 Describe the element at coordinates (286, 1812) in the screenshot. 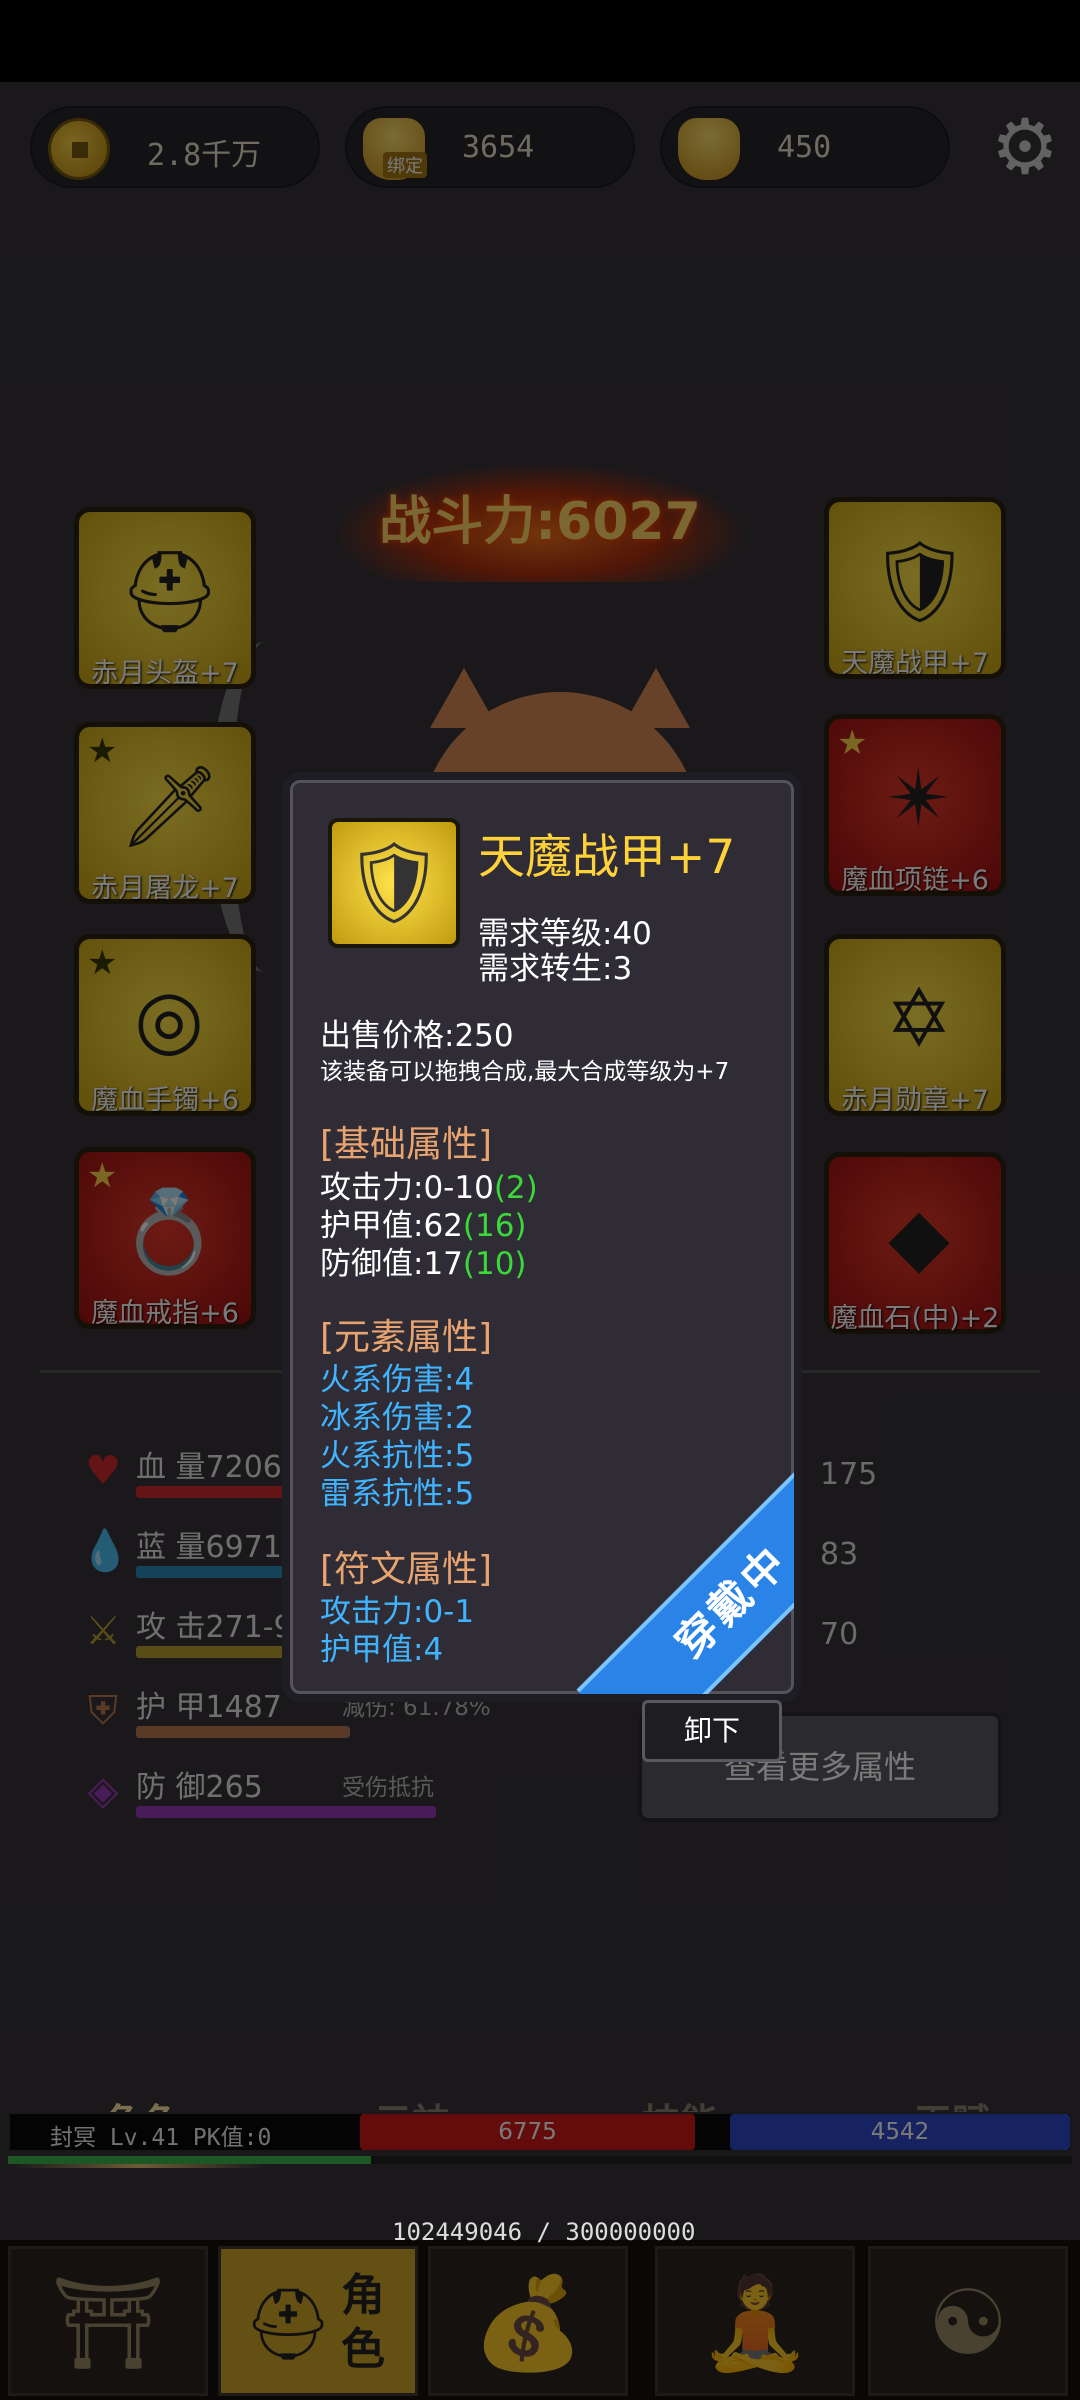

I see `defense-stat-bar` at that location.